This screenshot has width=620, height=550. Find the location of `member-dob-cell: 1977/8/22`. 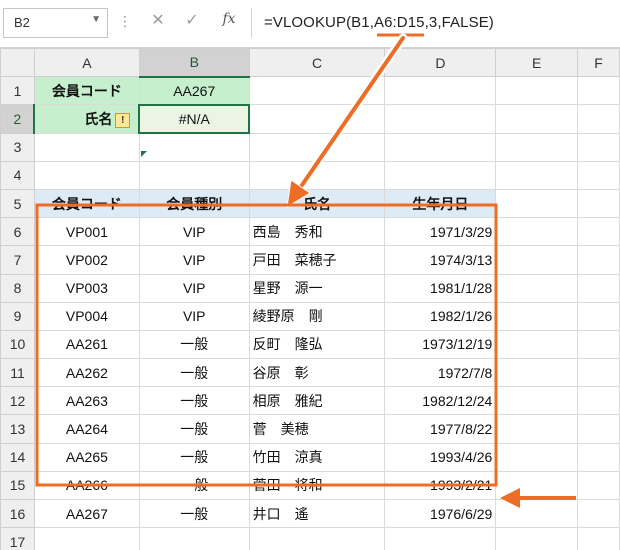

member-dob-cell: 1977/8/22 is located at coordinates (440, 429).